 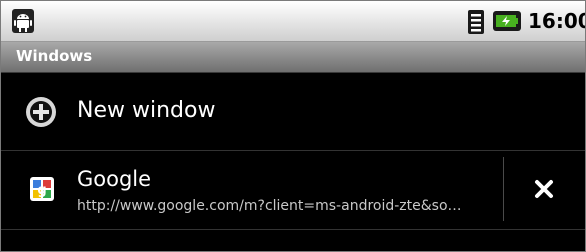 I want to click on plus-circle-icon, so click(x=41, y=112).